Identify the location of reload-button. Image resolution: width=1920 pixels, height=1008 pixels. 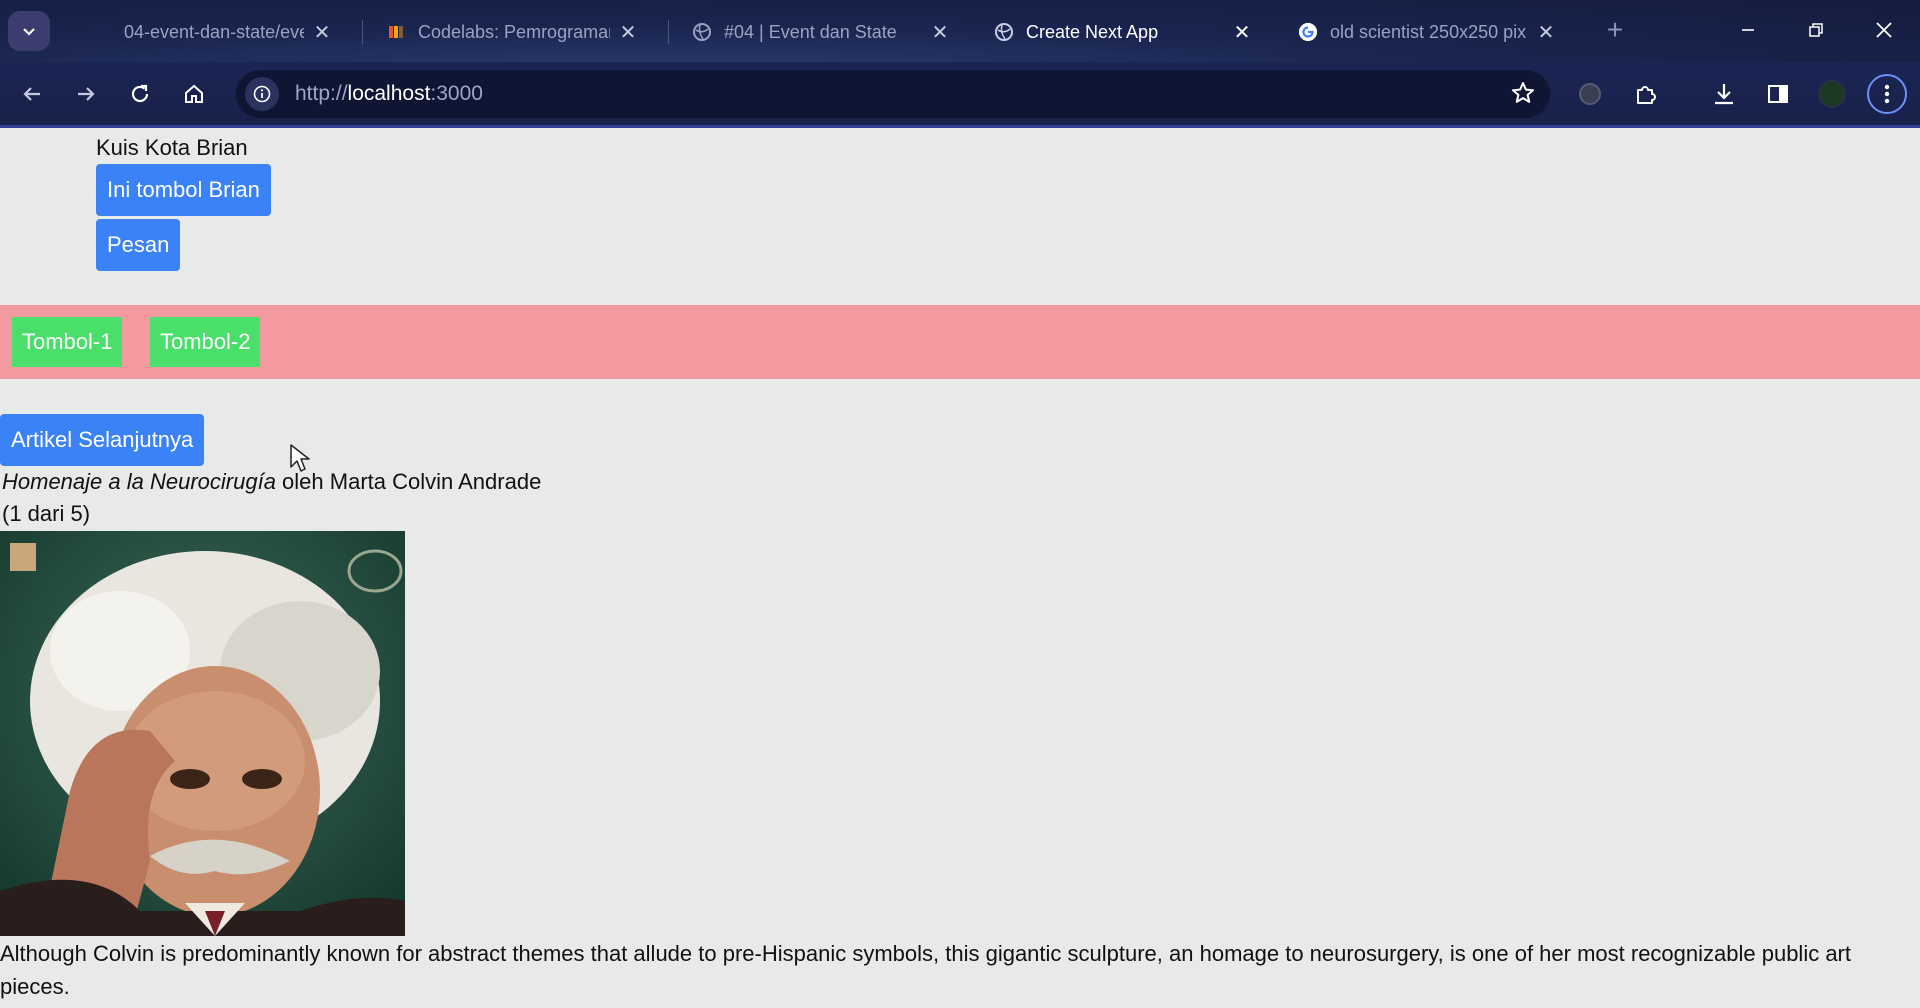
(140, 94).